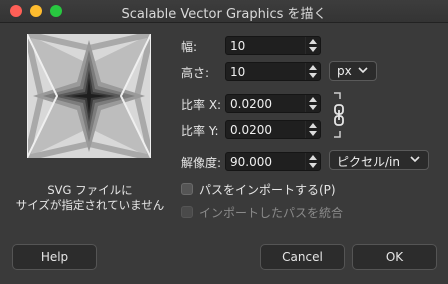  I want to click on resolution-unit-dropdown: ピクセル/in, so click(379, 160).